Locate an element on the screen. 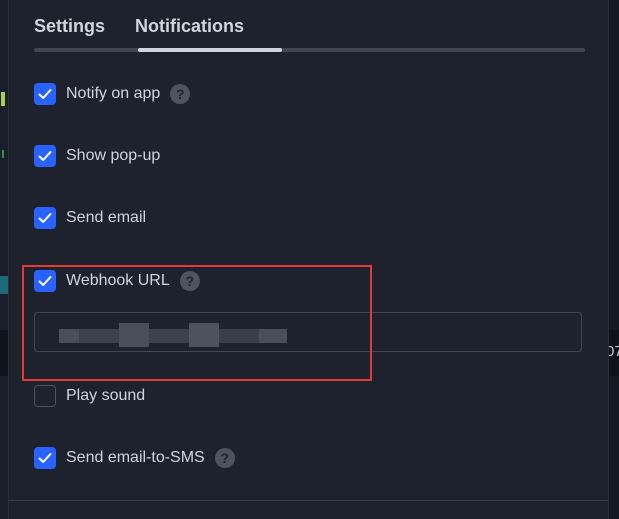 Image resolution: width=619 pixels, height=519 pixels. chart-candle is located at coordinates (3, 99).